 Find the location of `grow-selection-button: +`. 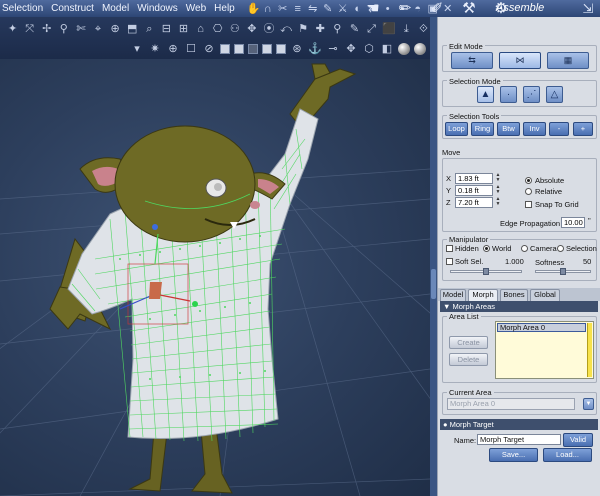

grow-selection-button: + is located at coordinates (583, 129).